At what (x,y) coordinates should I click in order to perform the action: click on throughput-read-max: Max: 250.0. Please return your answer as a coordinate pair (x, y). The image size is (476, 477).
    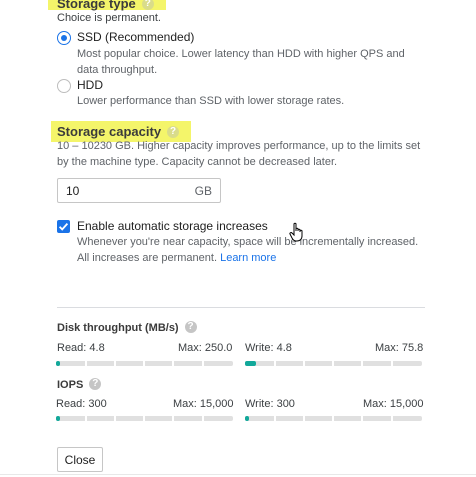
    Looking at the image, I should click on (205, 348).